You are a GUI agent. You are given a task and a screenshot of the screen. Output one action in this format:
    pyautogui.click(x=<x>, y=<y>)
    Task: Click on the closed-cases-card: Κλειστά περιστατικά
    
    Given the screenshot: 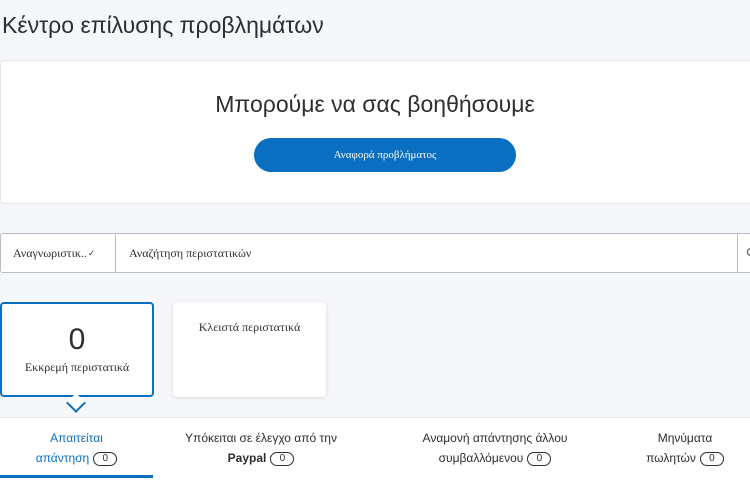 What is the action you would take?
    pyautogui.click(x=249, y=349)
    